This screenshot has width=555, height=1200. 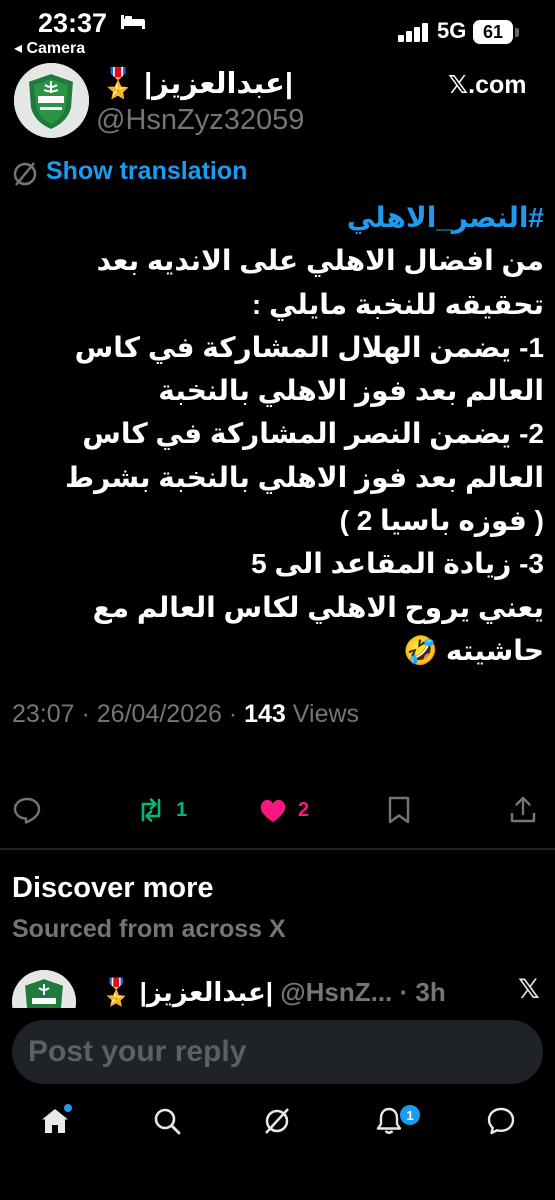 I want to click on search-icon, so click(x=167, y=1121).